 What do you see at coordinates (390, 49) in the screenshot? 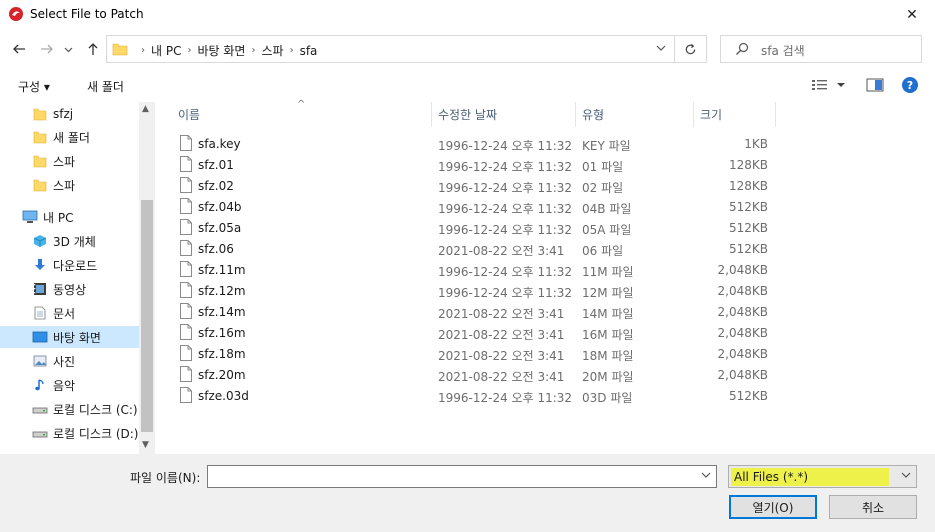
I see `address-bar: › 내 PC › 바탕 화면 › 스파 › sfa` at bounding box center [390, 49].